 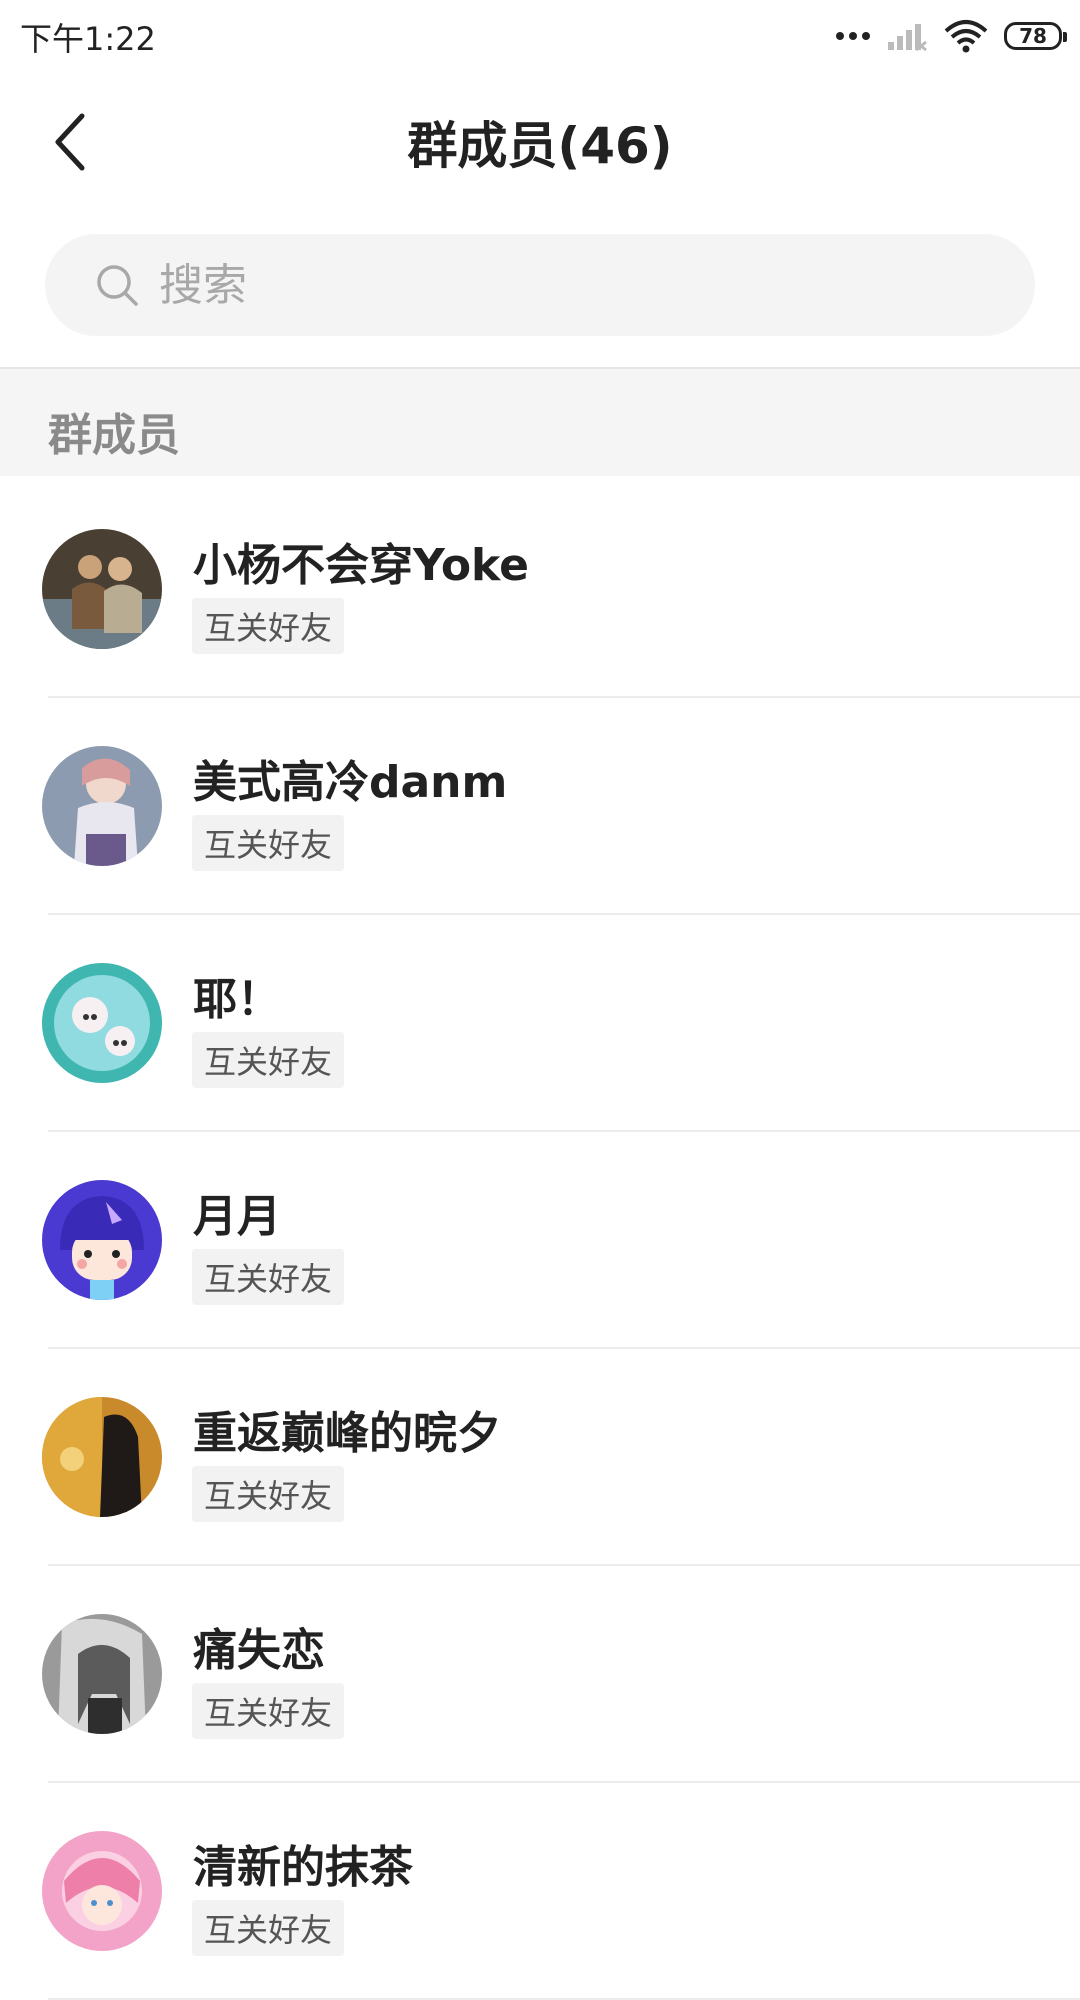 I want to click on search-input, so click(x=509, y=285).